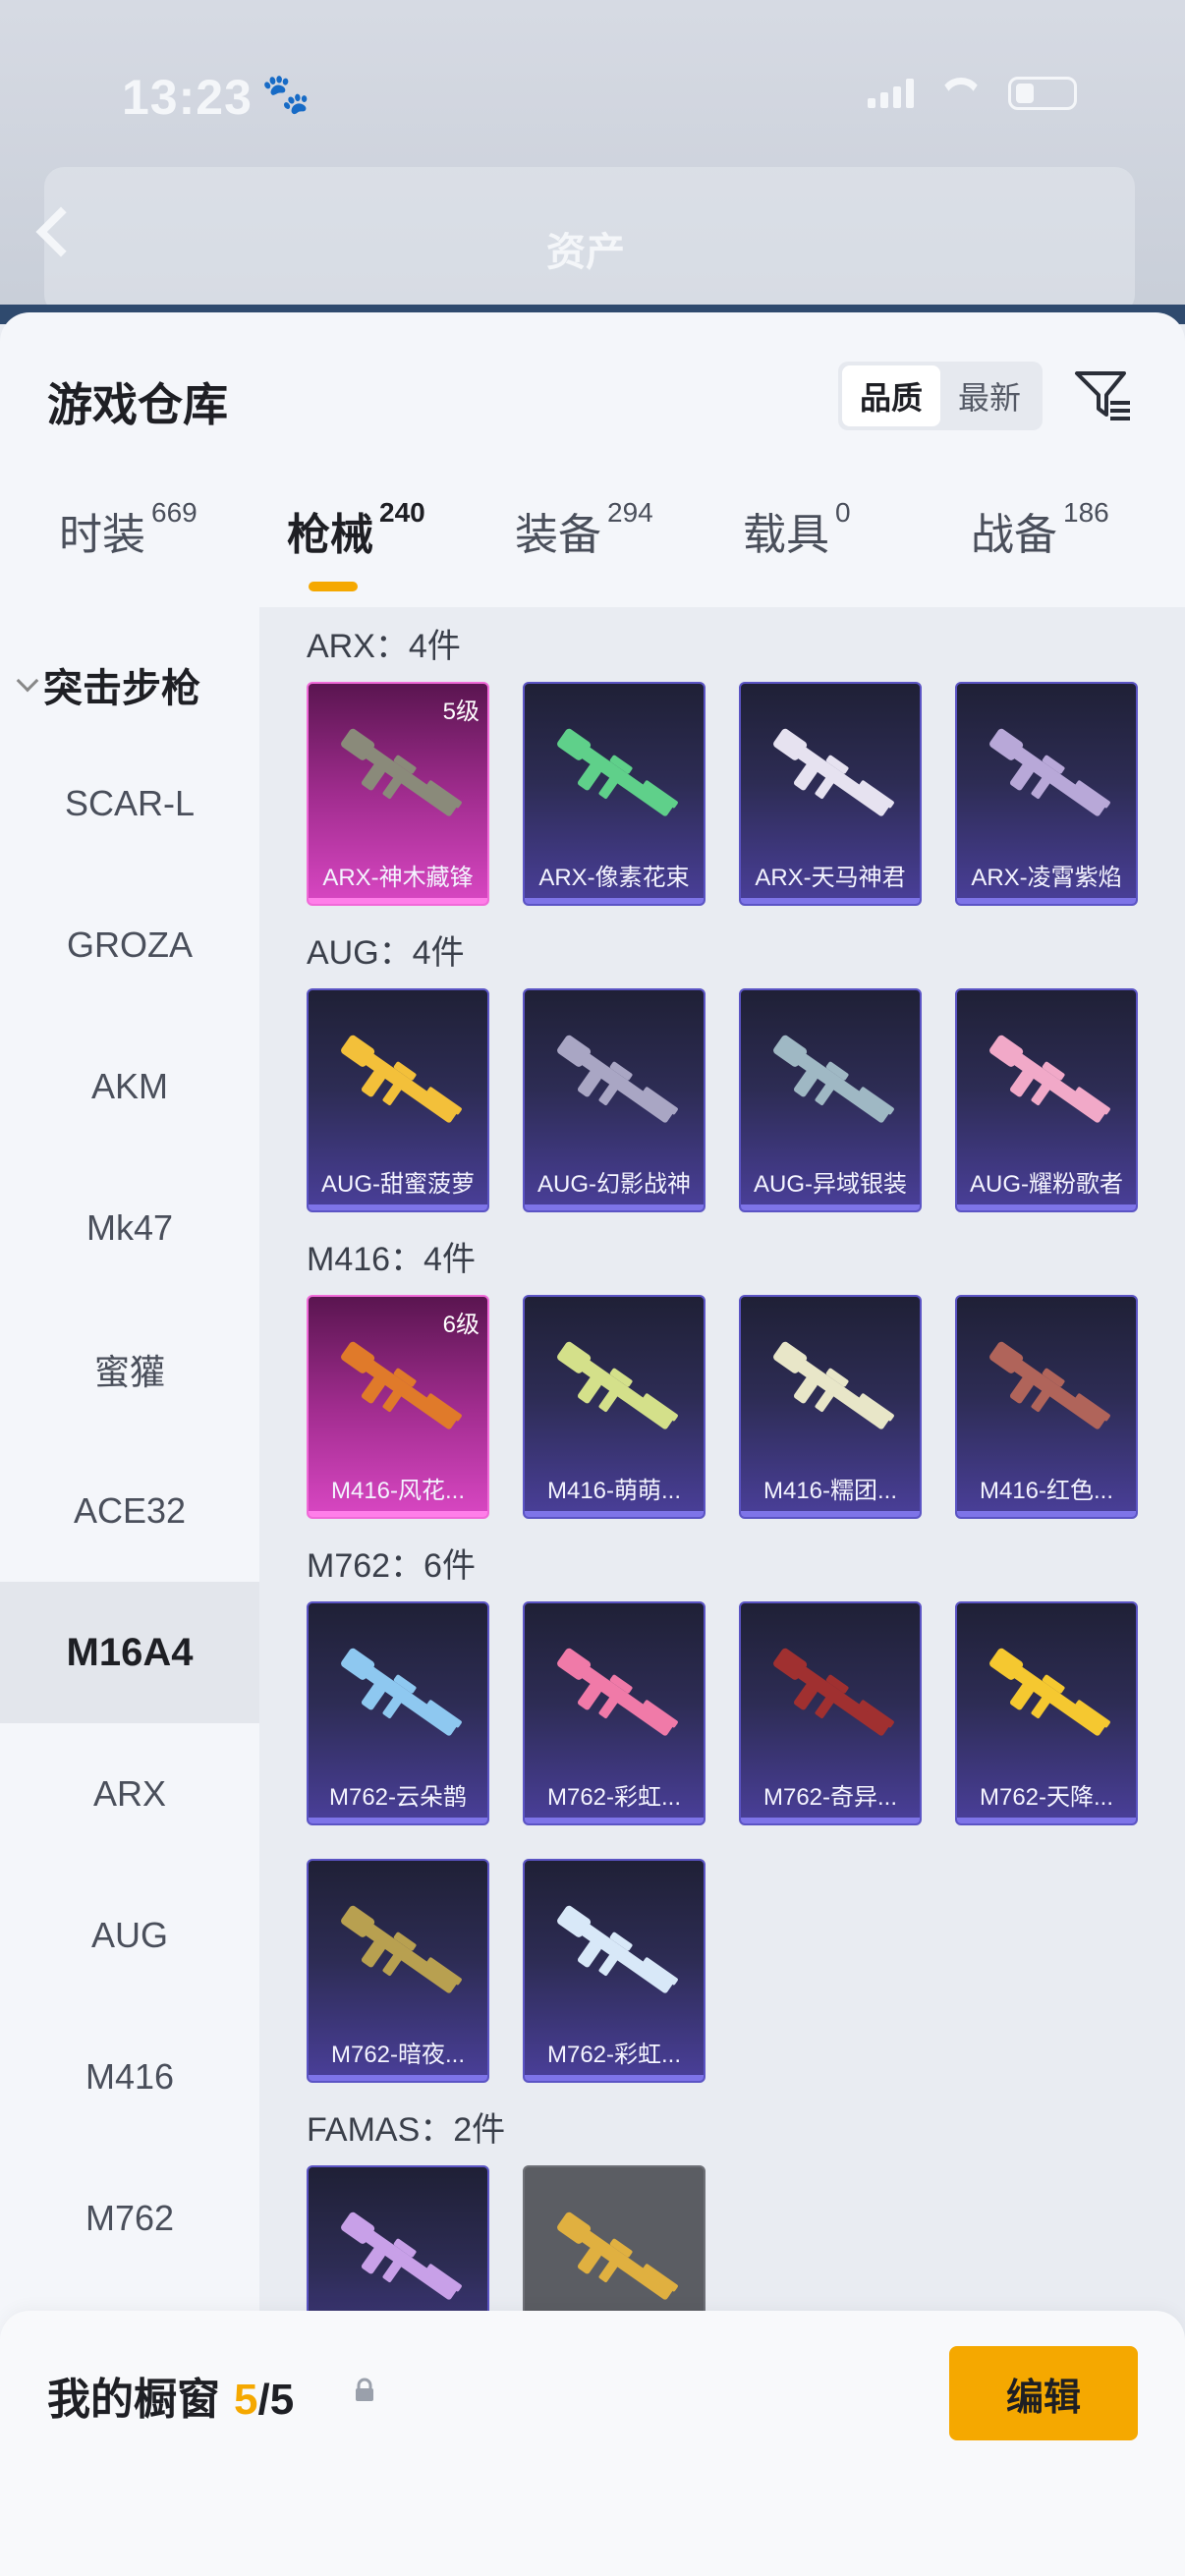  I want to click on tab-count: 0, so click(843, 512).